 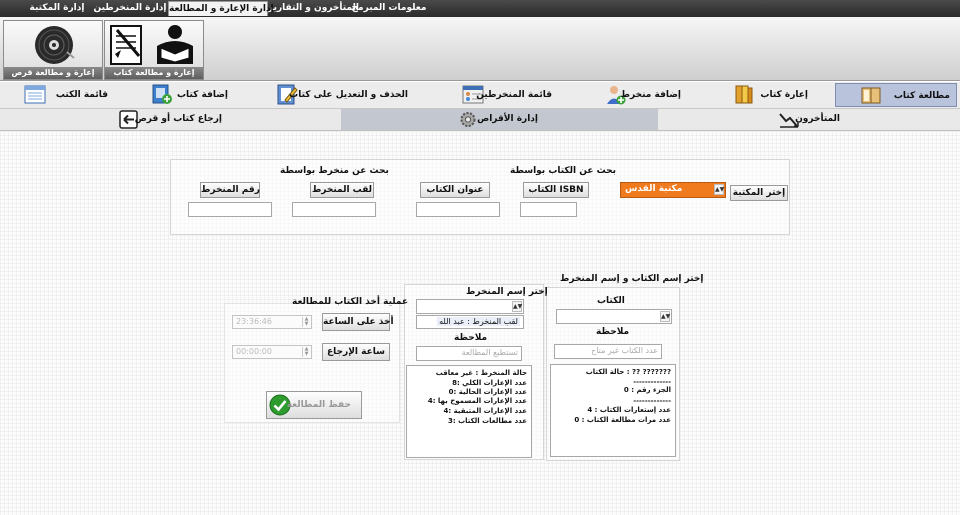 What do you see at coordinates (759, 193) in the screenshot?
I see `choose-library-label: إختر المكتبة` at bounding box center [759, 193].